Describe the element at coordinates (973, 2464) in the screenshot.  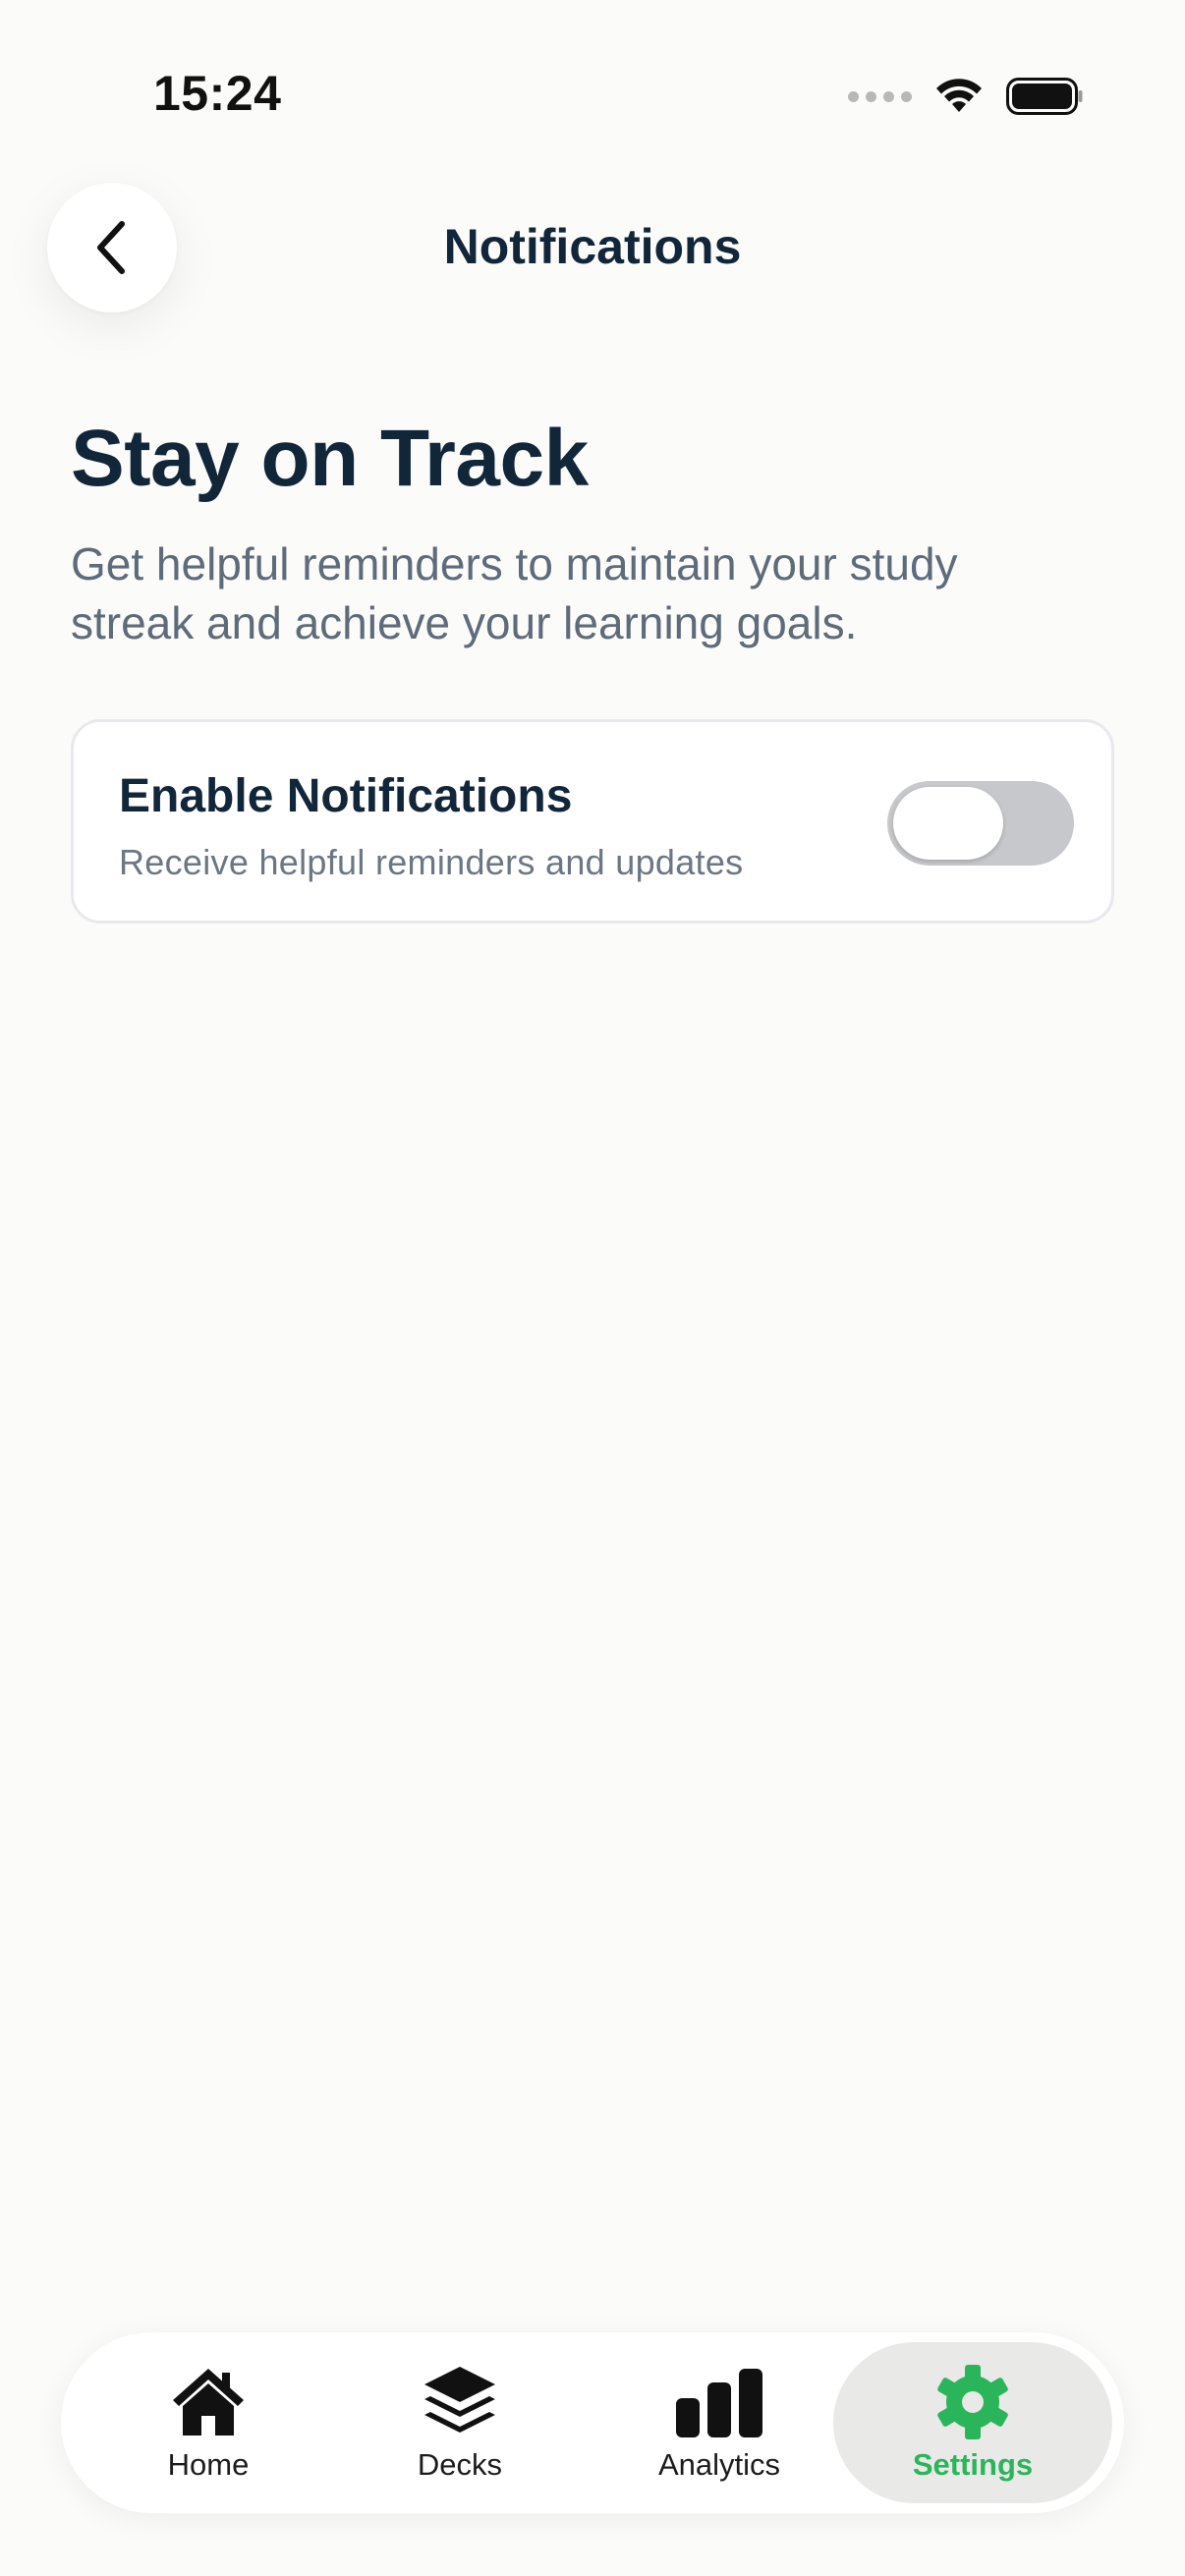
I see `tab-settings-label: Settings` at that location.